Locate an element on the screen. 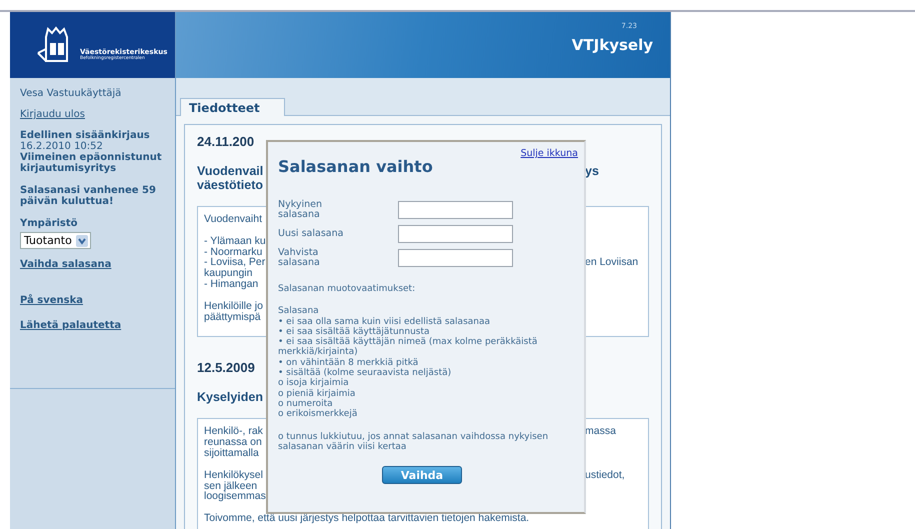 The image size is (915, 529). news-text: päättymispä is located at coordinates (232, 317).